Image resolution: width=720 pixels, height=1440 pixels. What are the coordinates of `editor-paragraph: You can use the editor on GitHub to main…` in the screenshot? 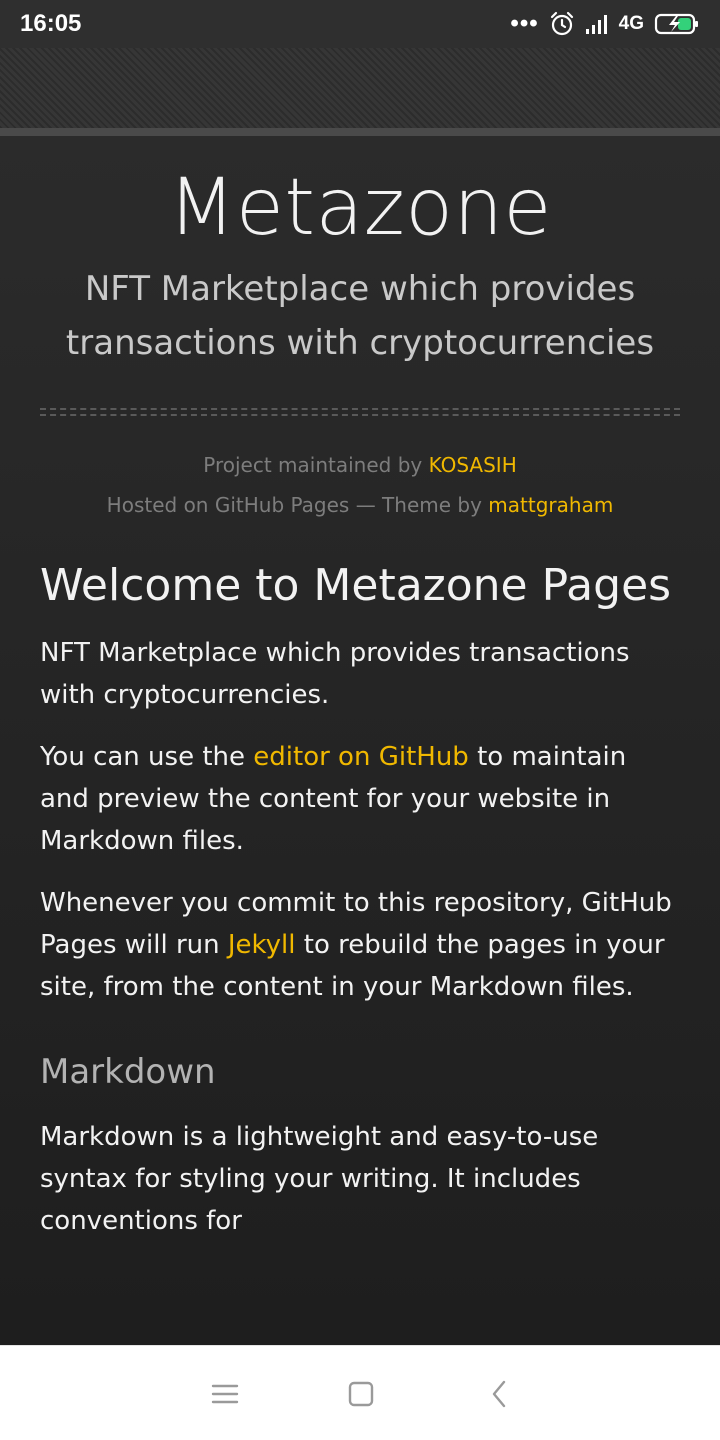 It's located at (360, 799).